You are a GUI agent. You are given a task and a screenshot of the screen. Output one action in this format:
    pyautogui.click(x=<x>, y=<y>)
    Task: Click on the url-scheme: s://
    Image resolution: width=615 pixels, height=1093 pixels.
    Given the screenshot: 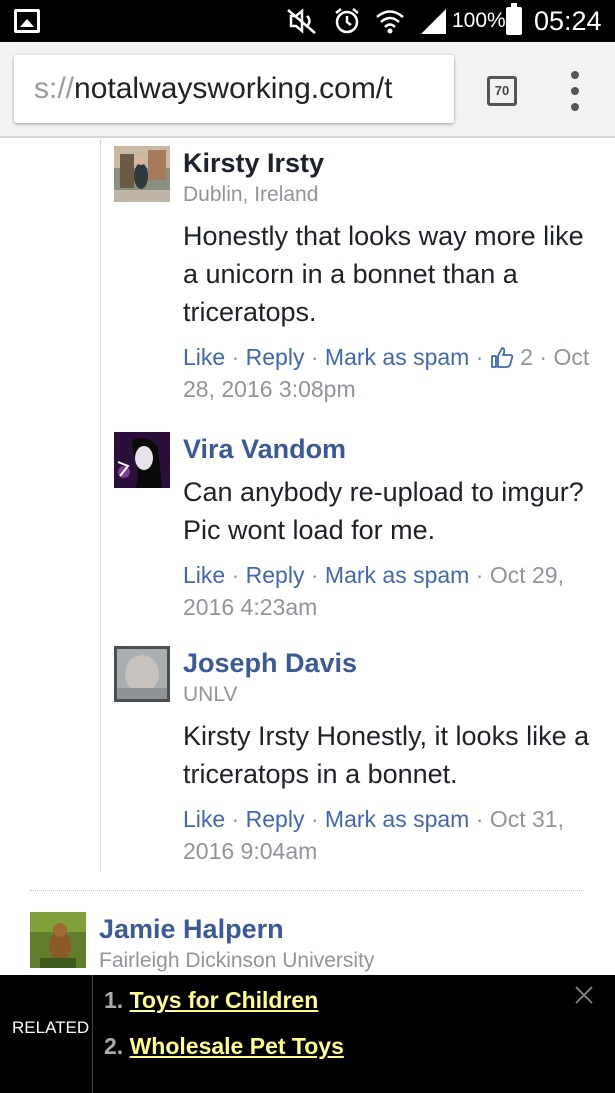 What is the action you would take?
    pyautogui.click(x=54, y=88)
    